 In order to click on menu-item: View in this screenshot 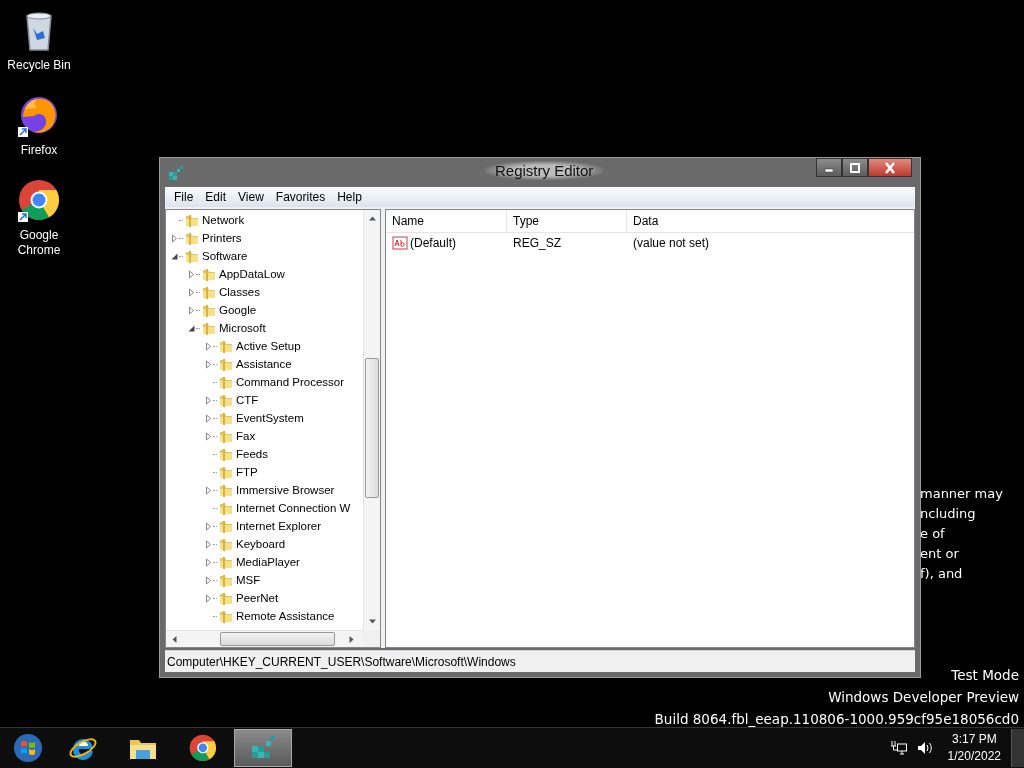, I will do `click(251, 197)`.